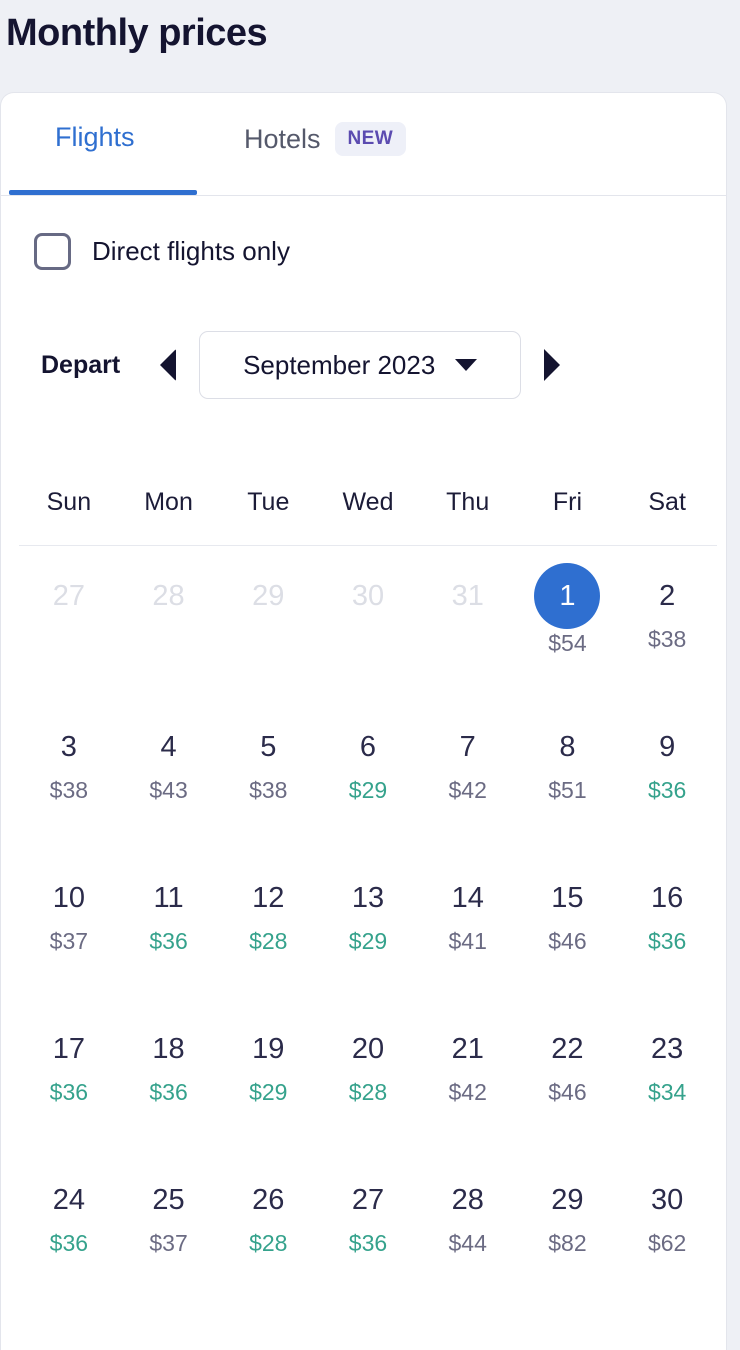  I want to click on triangle-right-icon, so click(552, 365).